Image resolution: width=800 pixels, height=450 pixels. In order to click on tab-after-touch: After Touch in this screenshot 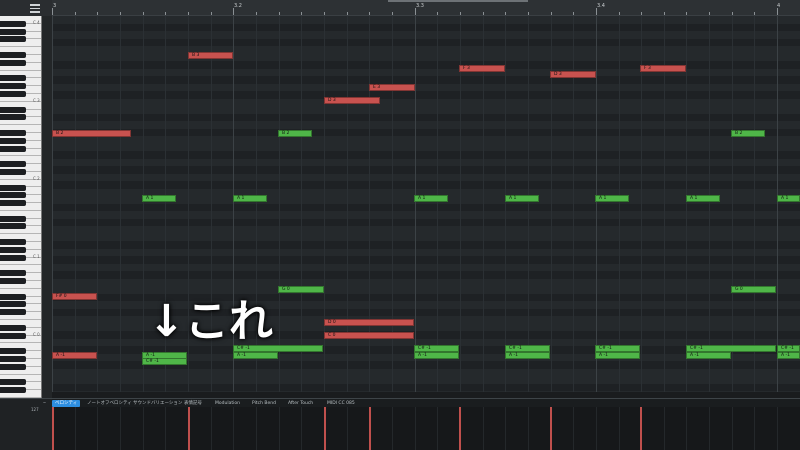, I will do `click(300, 403)`.